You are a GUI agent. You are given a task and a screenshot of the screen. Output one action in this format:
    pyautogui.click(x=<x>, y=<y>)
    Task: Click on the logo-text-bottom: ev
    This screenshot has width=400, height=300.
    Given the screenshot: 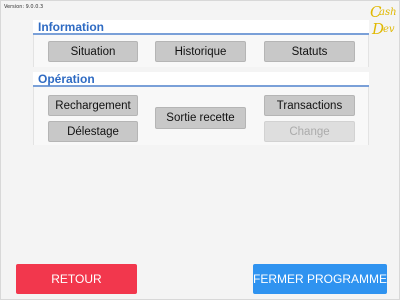 What is the action you would take?
    pyautogui.click(x=389, y=29)
    